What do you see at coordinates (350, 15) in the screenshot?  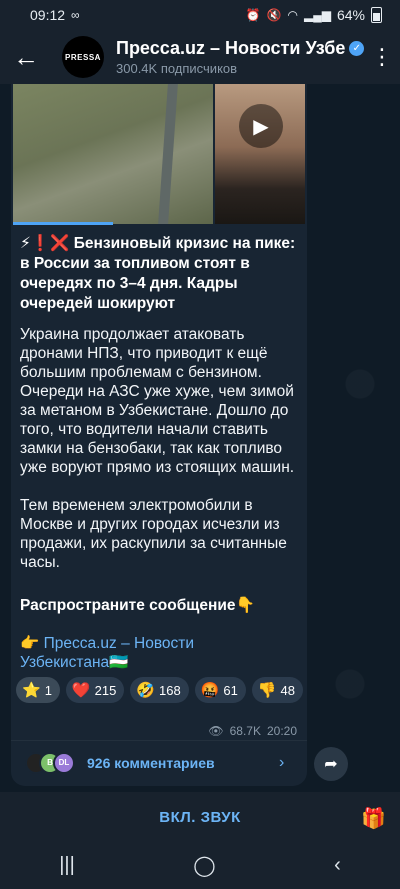 I see `battery-level: 64%` at bounding box center [350, 15].